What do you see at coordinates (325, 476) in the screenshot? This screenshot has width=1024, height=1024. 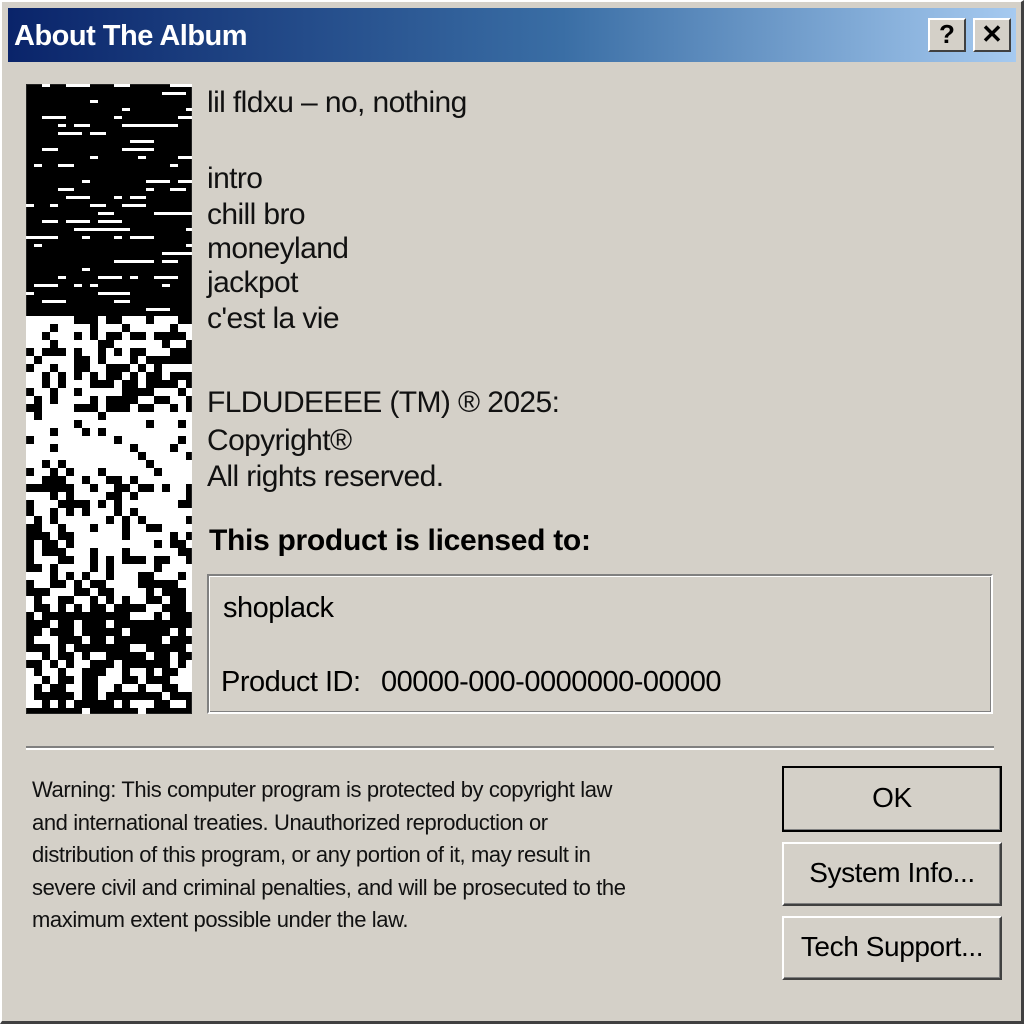 I see `rights-line: All rights reserved.` at bounding box center [325, 476].